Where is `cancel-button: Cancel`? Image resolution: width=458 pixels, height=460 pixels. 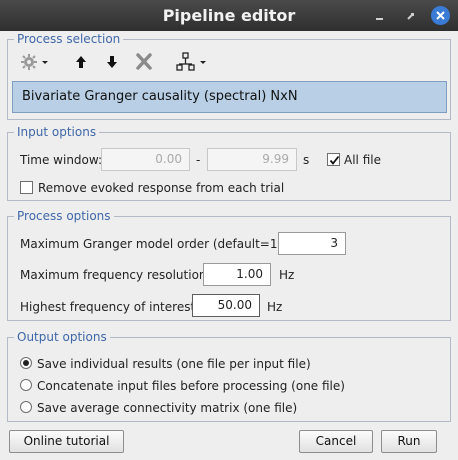 cancel-button: Cancel is located at coordinates (336, 441).